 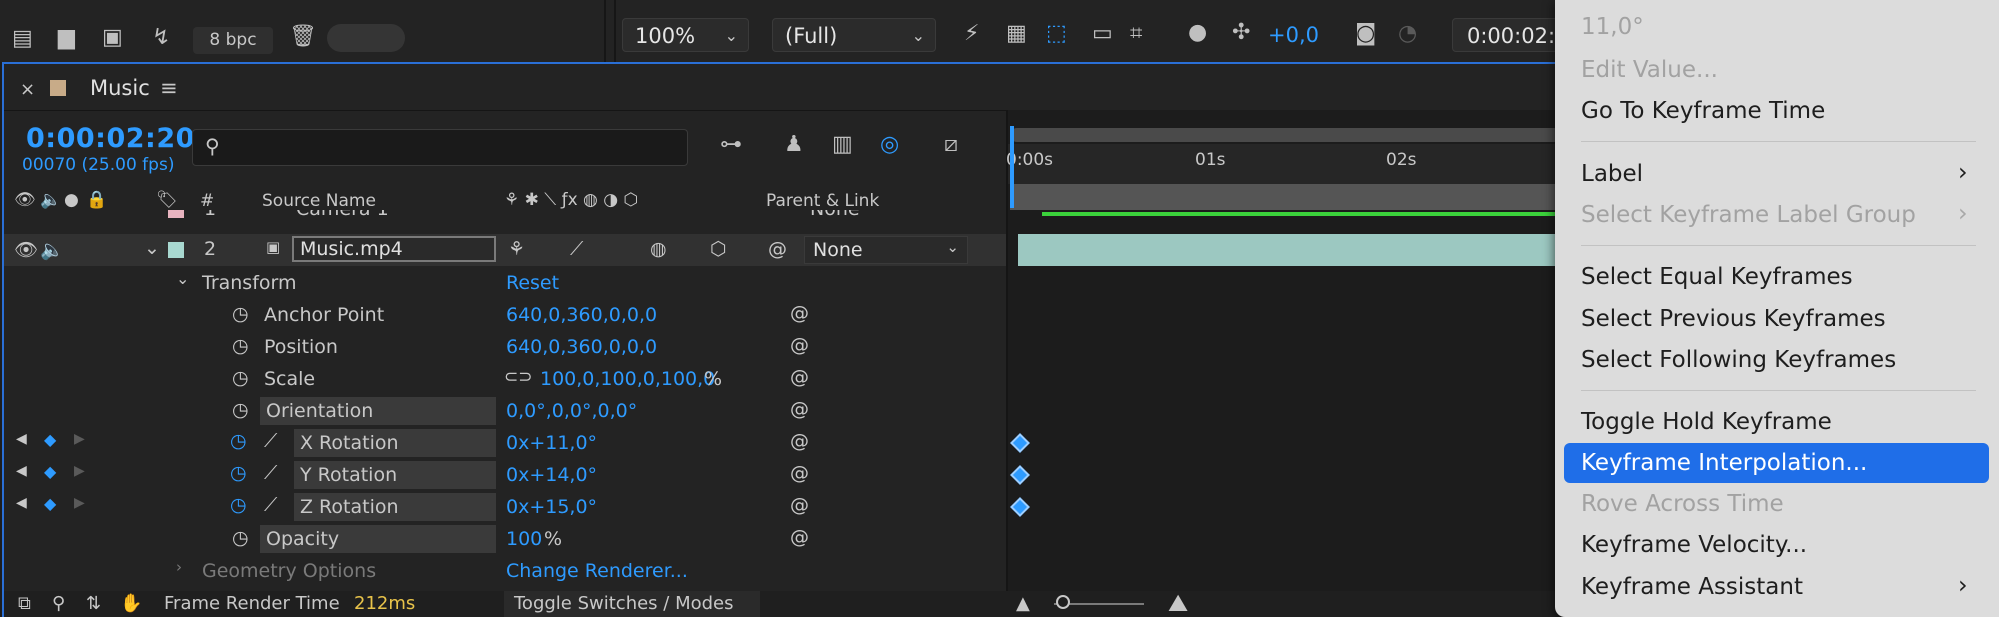 I want to click on zoom-slider-handle, so click(x=1063, y=602).